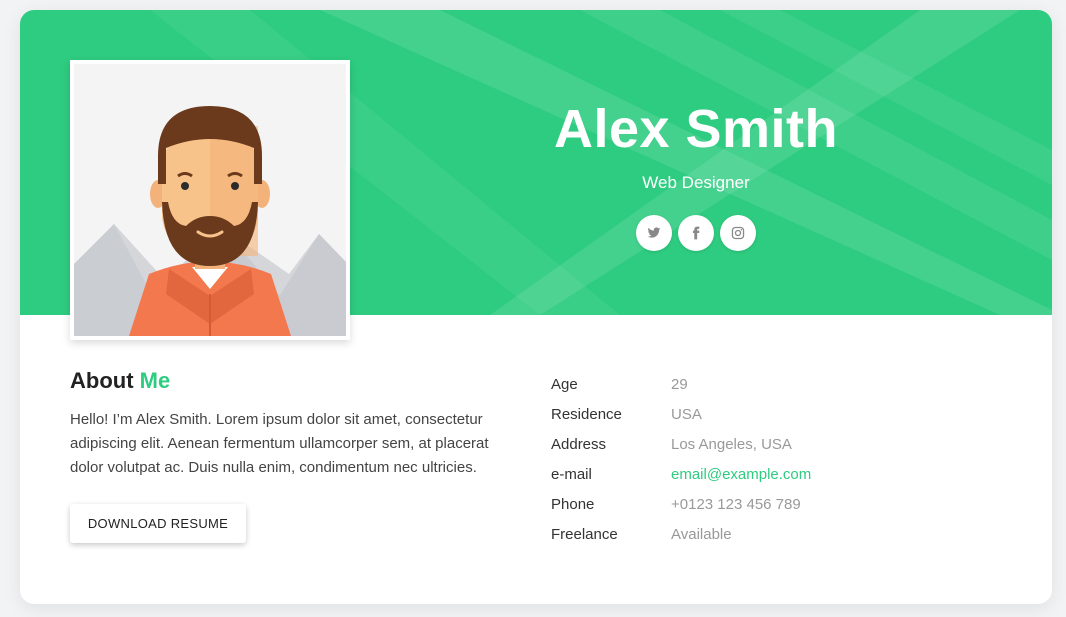 The image size is (1066, 617). What do you see at coordinates (571, 474) in the screenshot?
I see `info-label: e-mail` at bounding box center [571, 474].